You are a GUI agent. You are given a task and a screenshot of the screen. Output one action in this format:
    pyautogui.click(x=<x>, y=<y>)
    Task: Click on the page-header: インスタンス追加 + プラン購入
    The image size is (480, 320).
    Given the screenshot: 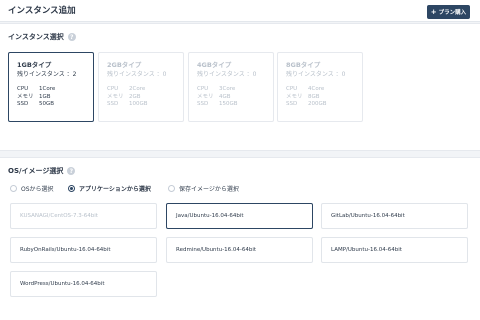 What is the action you would take?
    pyautogui.click(x=240, y=11)
    